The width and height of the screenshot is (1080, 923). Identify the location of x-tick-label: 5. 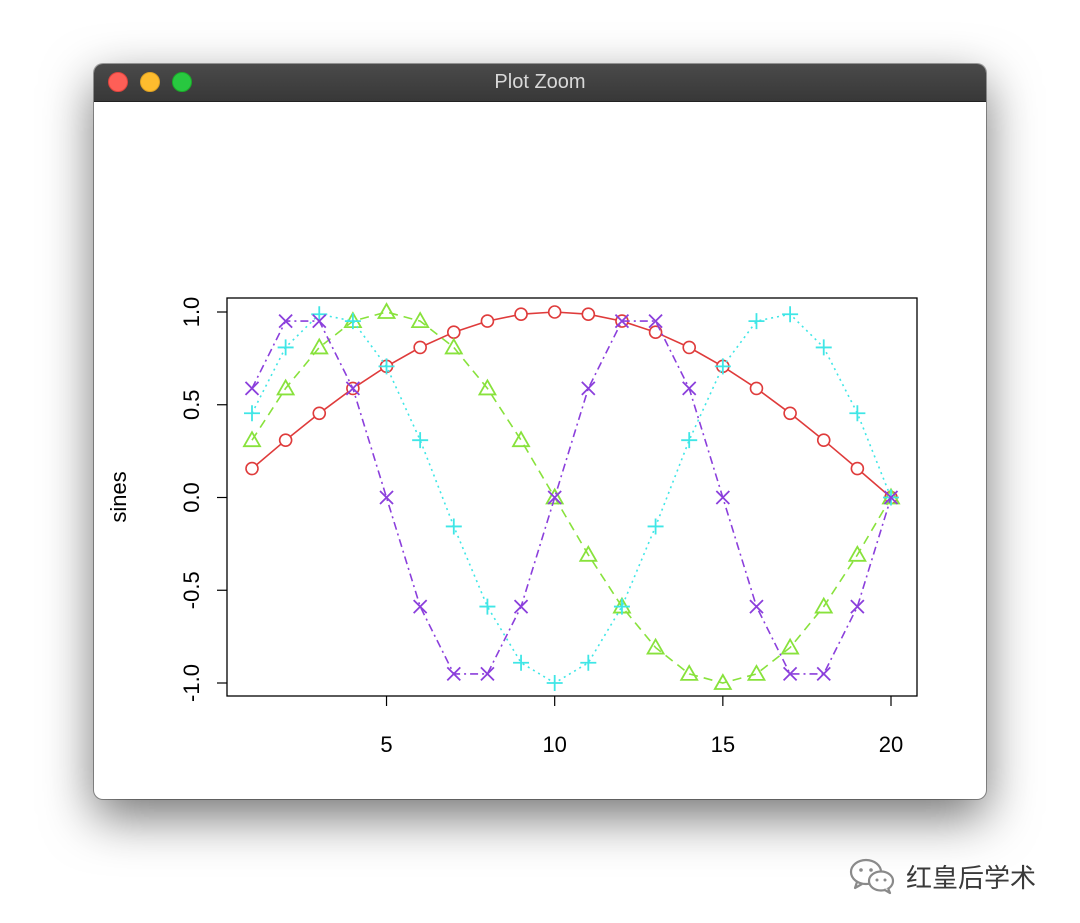
(386, 744).